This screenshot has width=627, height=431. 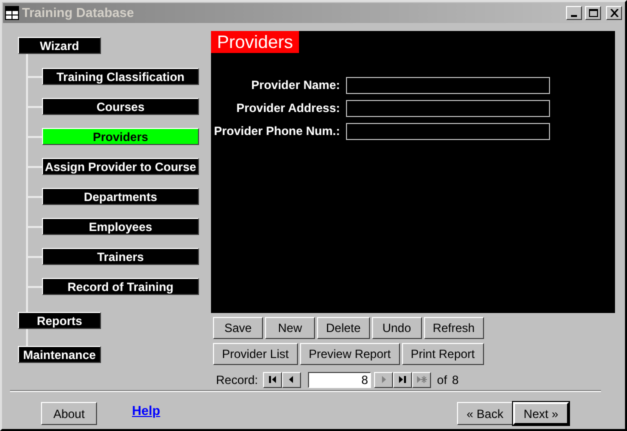 What do you see at coordinates (350, 354) in the screenshot?
I see `action-button: Preview Report` at bounding box center [350, 354].